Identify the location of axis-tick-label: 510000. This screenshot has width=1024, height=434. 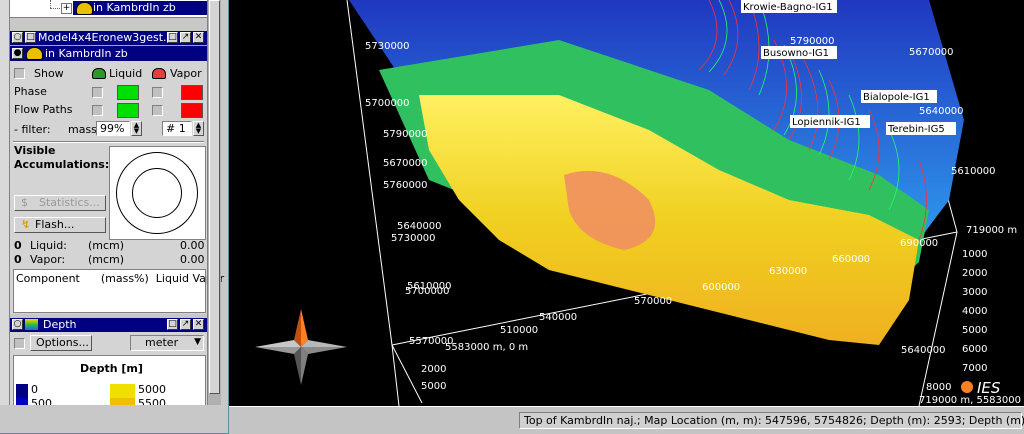
(519, 330).